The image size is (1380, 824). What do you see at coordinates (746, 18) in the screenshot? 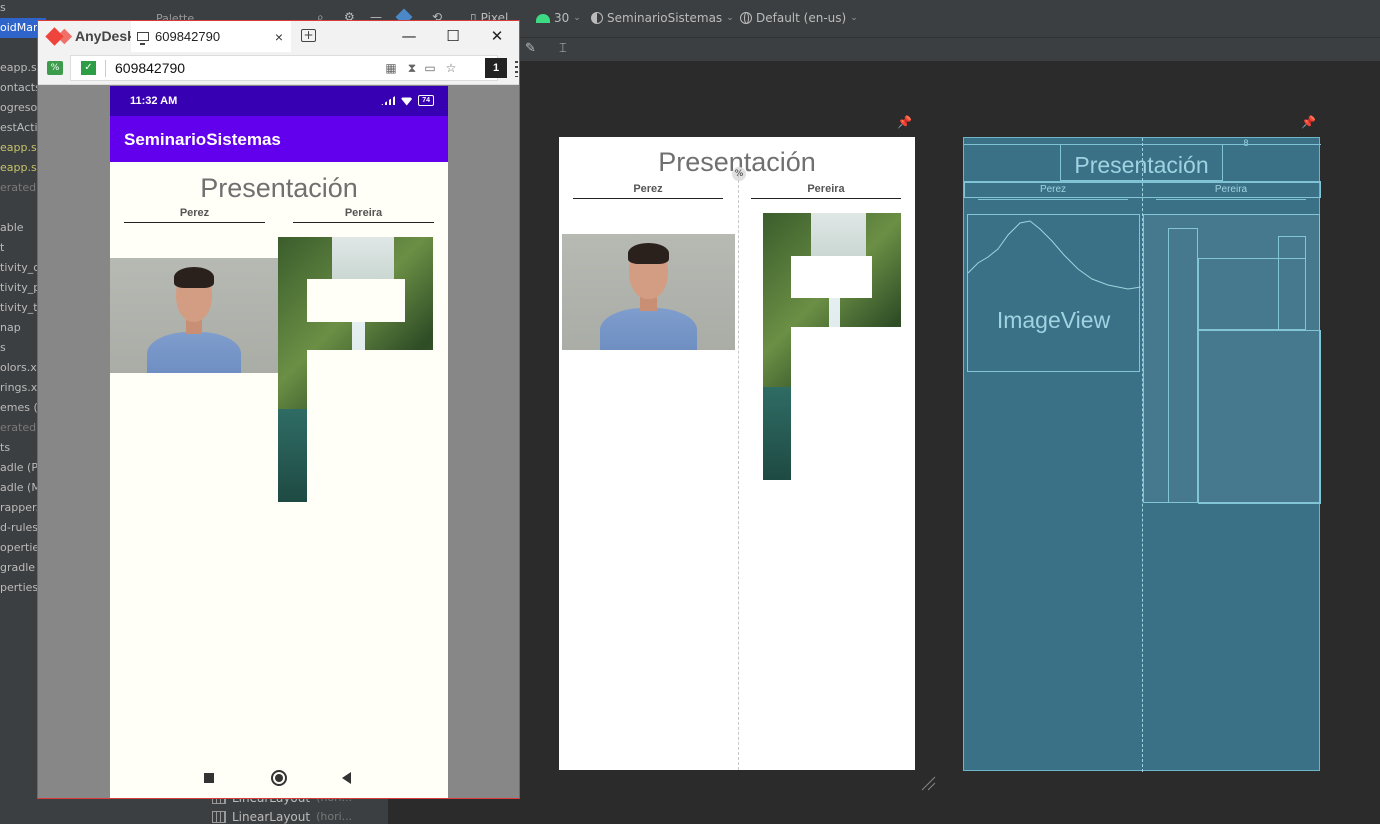
I see `globe-icon` at bounding box center [746, 18].